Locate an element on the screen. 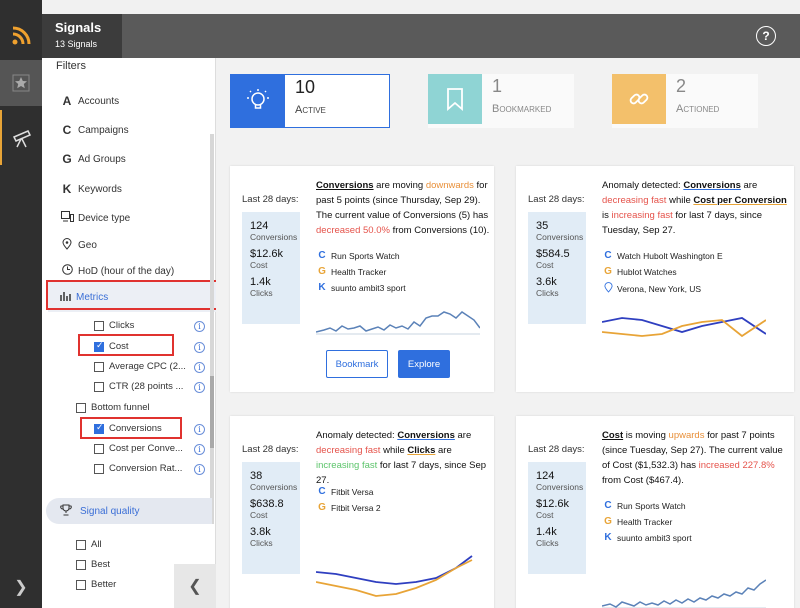 The width and height of the screenshot is (800, 608). desc-text: are is located at coordinates (443, 450).